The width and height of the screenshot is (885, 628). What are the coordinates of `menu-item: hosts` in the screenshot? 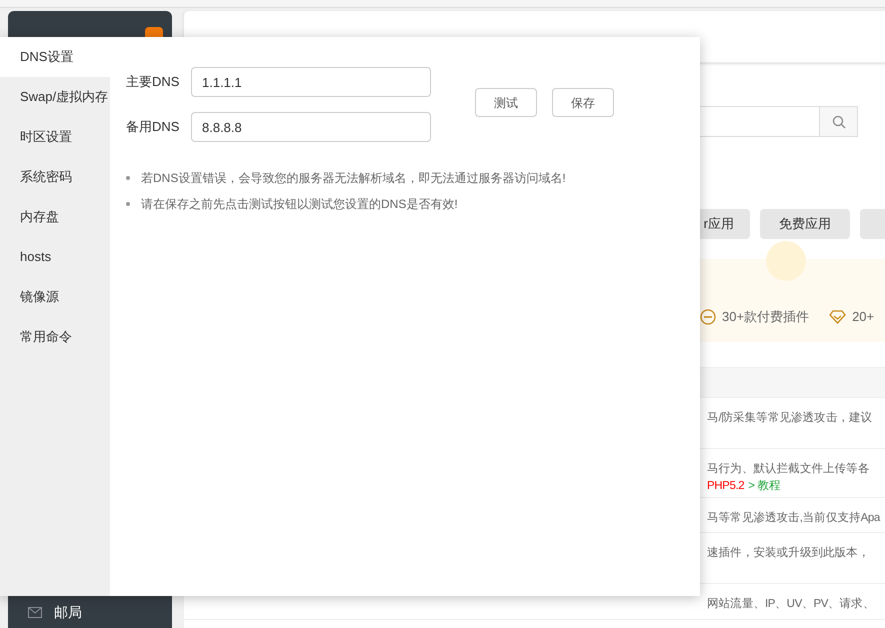 It's located at (55, 257).